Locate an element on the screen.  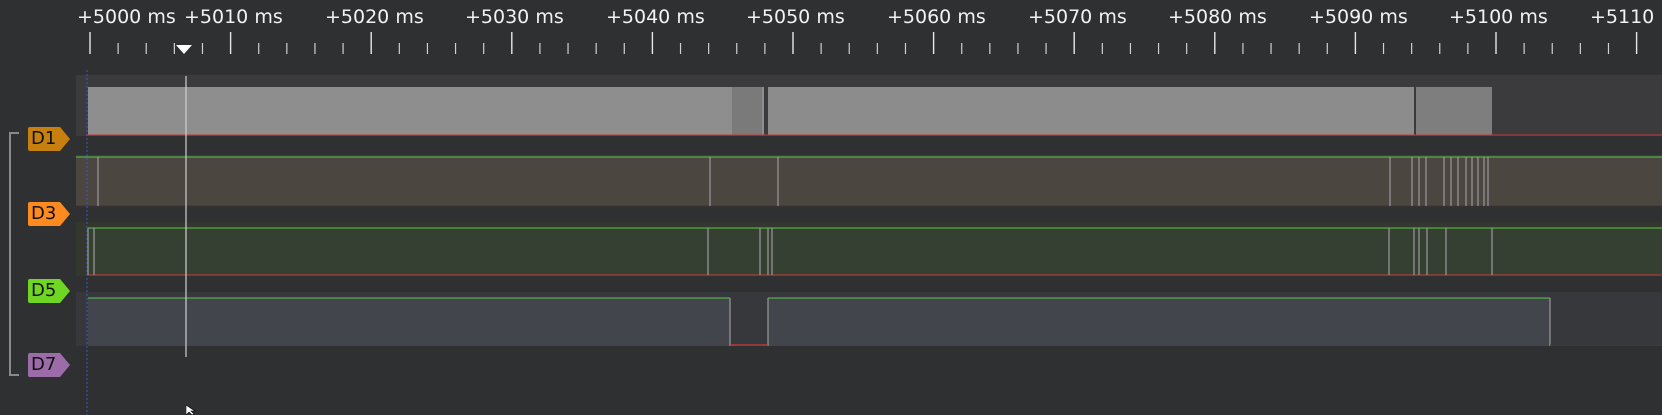
ruler-tick-label: +5100 ms is located at coordinates (1498, 17).